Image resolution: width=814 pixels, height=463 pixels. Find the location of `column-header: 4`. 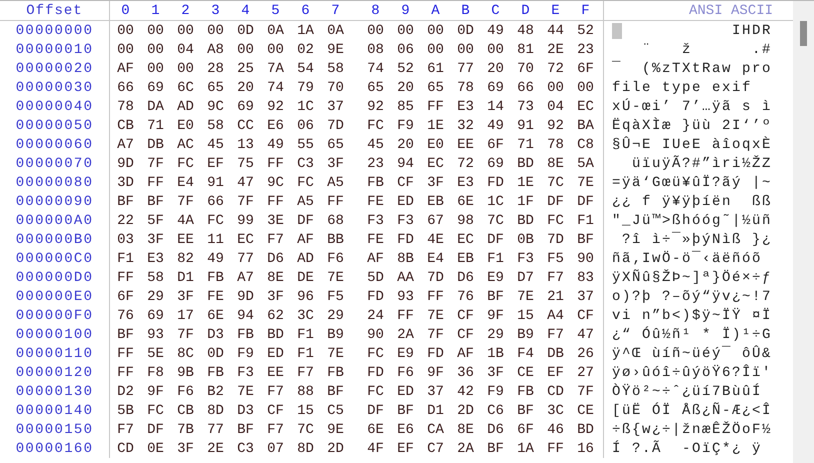

column-header: 4 is located at coordinates (245, 10).